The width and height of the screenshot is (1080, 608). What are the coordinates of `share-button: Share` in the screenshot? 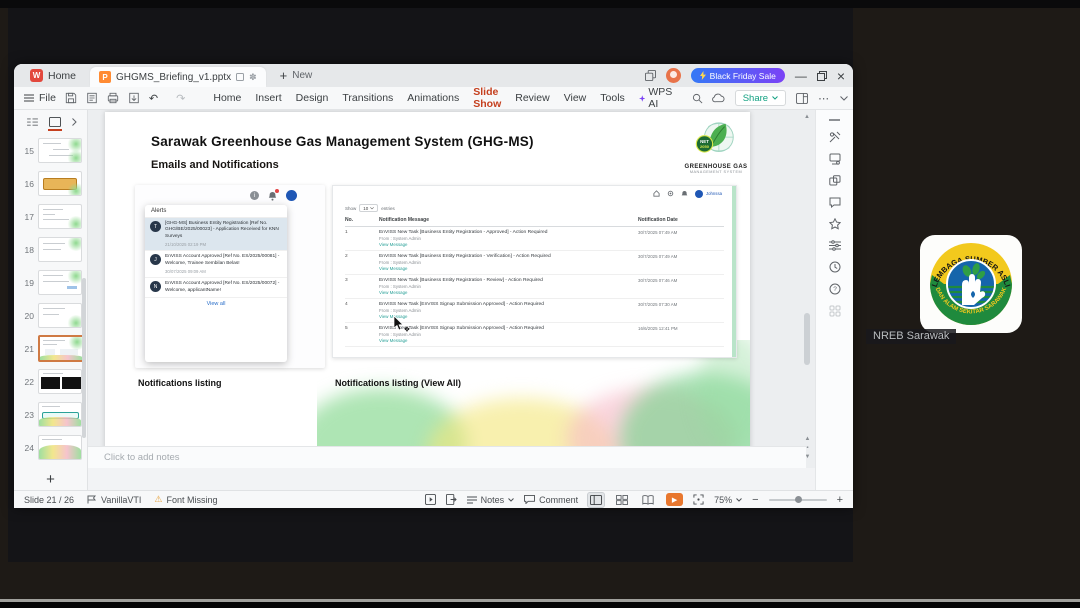 It's located at (760, 98).